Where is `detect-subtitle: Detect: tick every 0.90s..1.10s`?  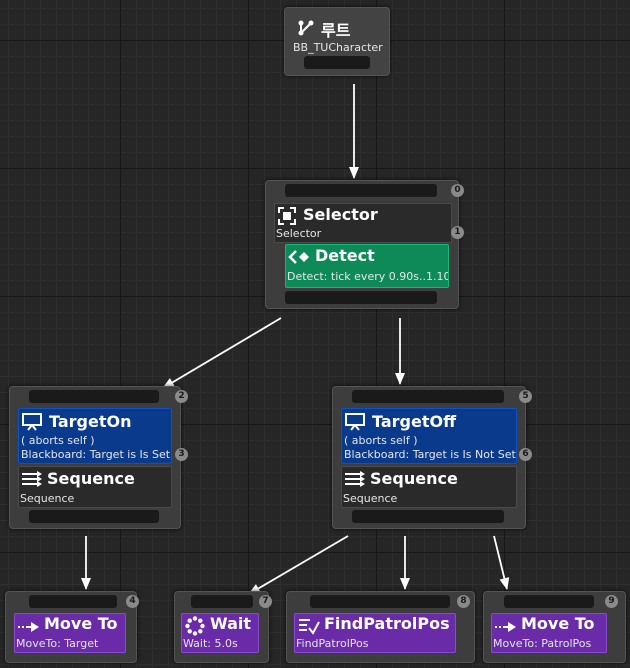 detect-subtitle: Detect: tick every 0.90s..1.10s is located at coordinates (368, 276).